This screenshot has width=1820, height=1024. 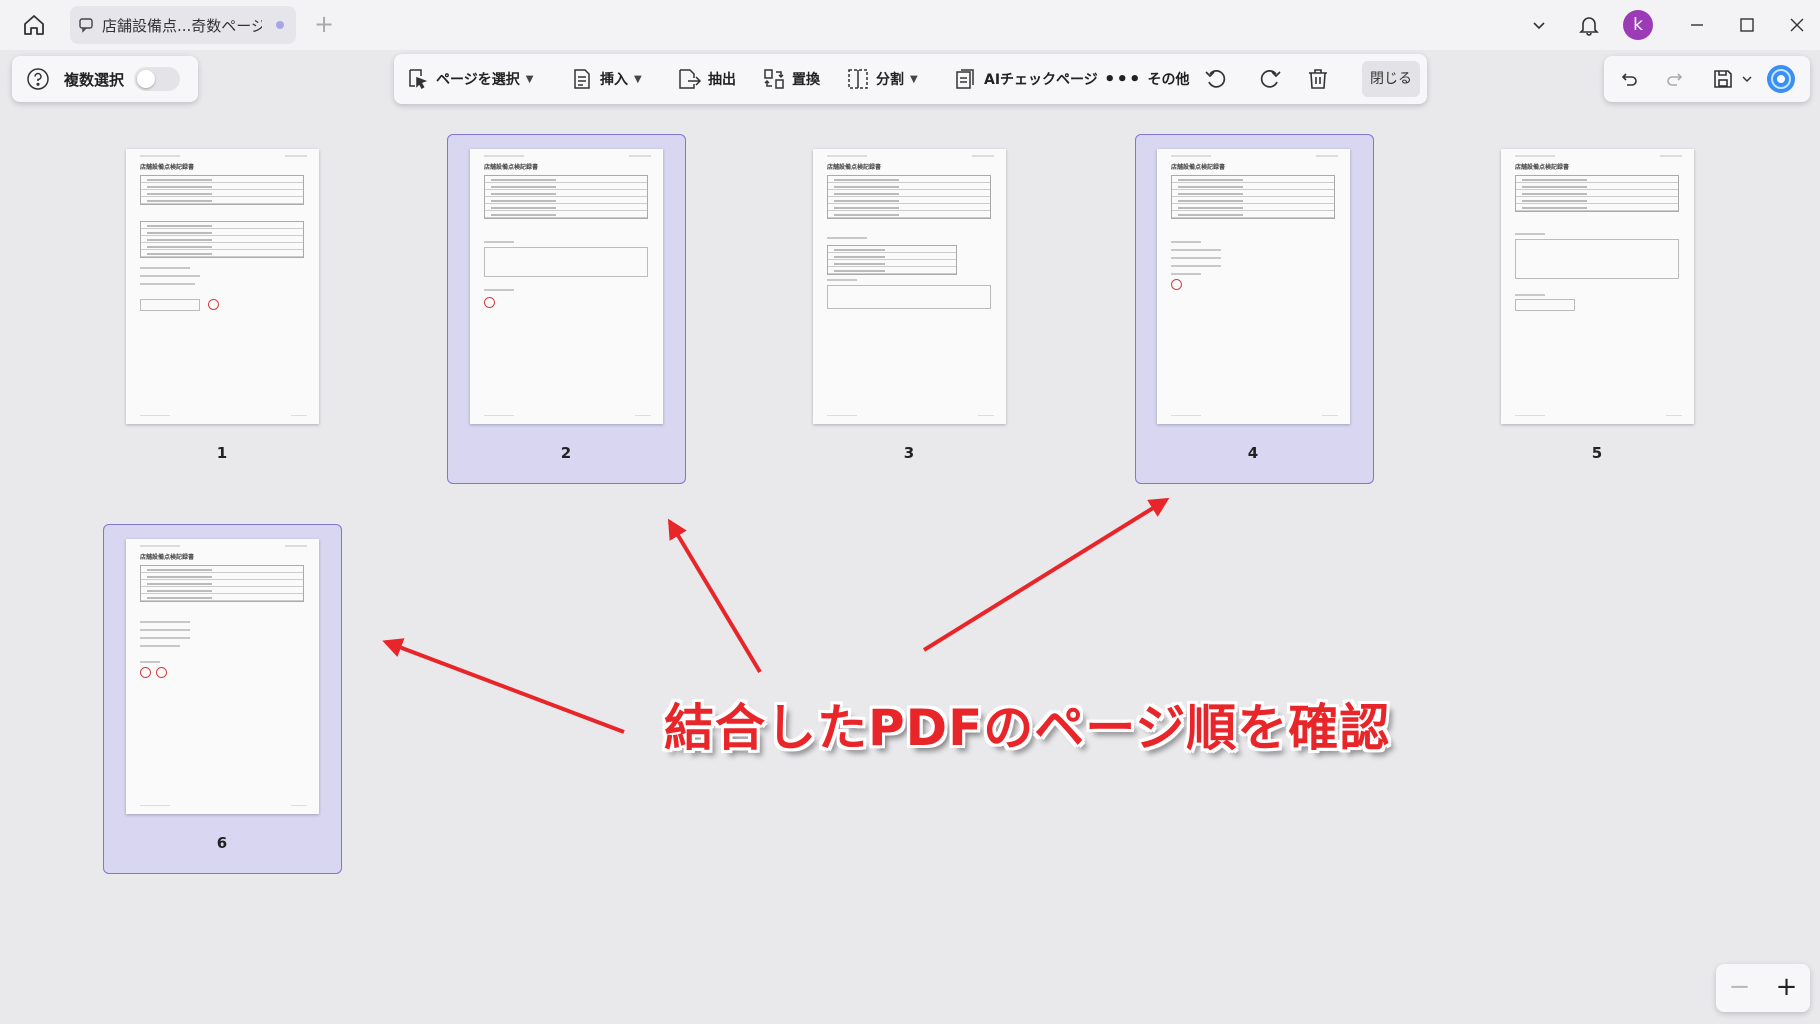 What do you see at coordinates (776, 615) in the screenshot?
I see `annotation-arrows` at bounding box center [776, 615].